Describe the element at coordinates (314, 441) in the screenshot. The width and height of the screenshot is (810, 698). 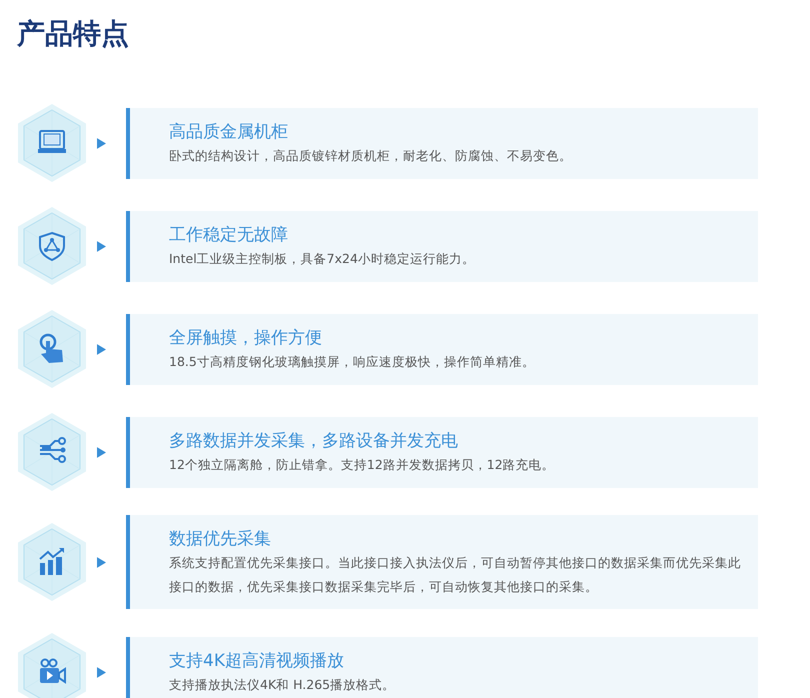
I see `feature-title: 多路数据并发采集，多路设备并发充电` at that location.